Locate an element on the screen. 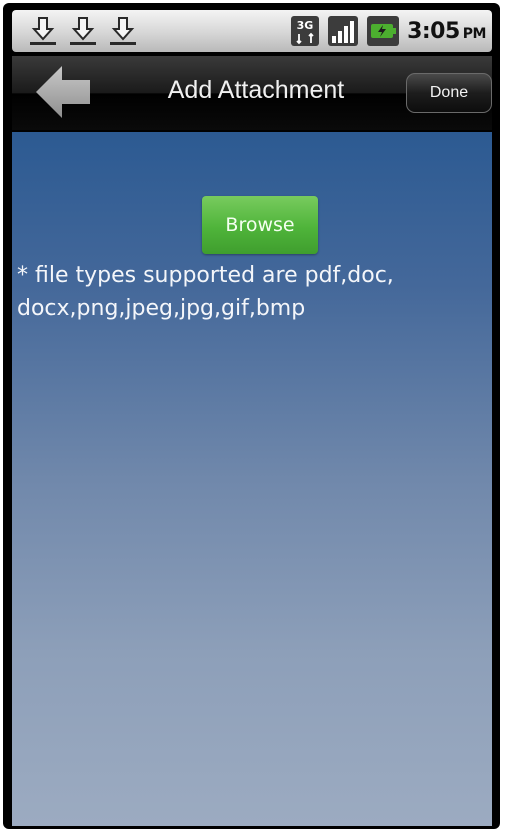 The width and height of the screenshot is (506, 833). signal-icon is located at coordinates (343, 31).